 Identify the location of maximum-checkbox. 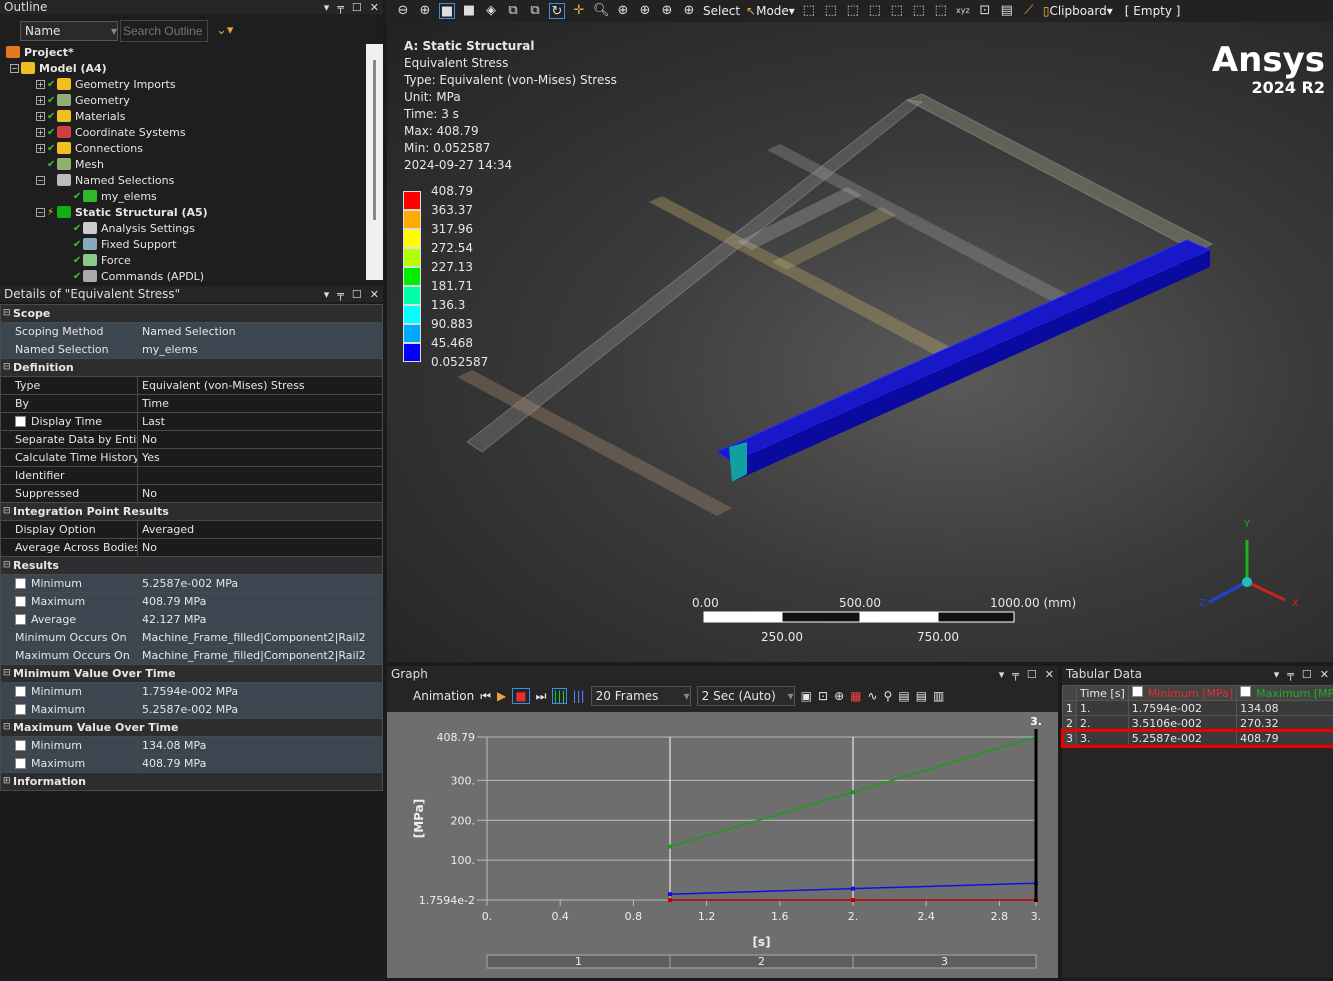
(1245, 691).